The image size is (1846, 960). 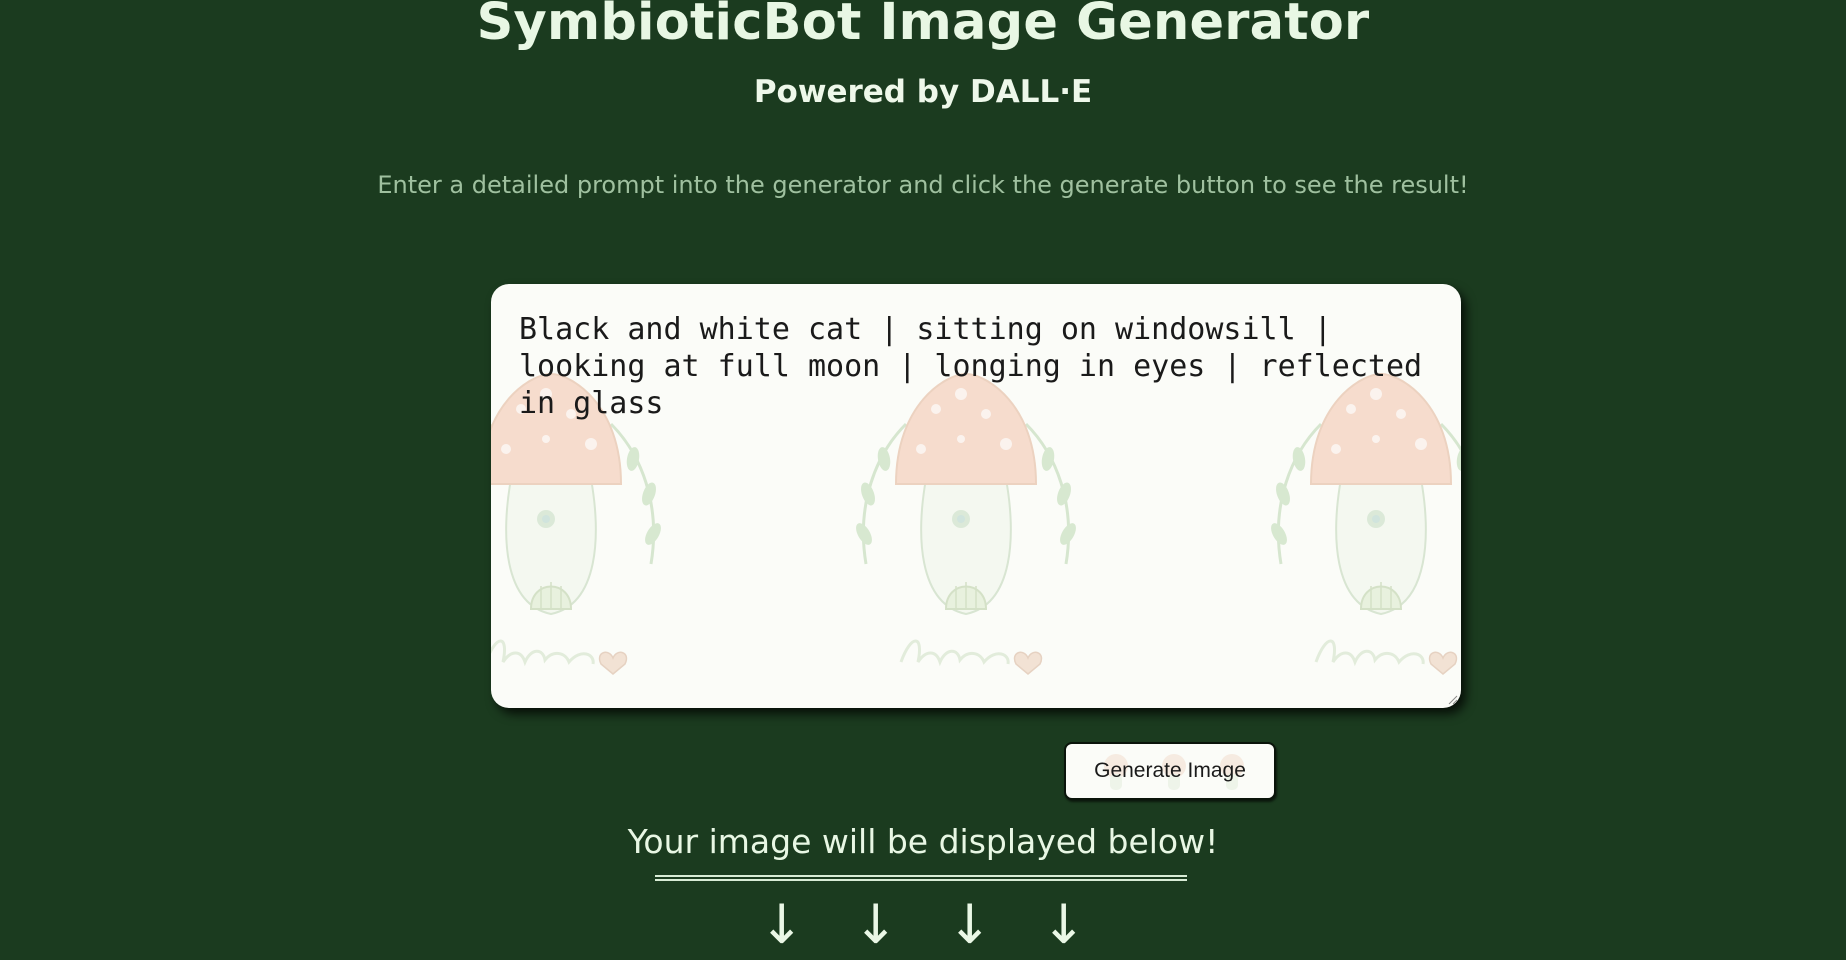 I want to click on heading-double-underline, so click(x=921, y=878).